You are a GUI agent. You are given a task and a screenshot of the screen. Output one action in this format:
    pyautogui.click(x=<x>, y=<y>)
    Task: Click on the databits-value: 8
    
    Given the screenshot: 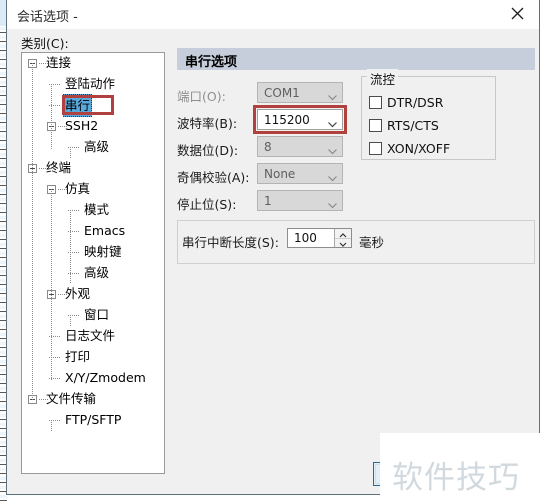 What is the action you would take?
    pyautogui.click(x=268, y=147)
    